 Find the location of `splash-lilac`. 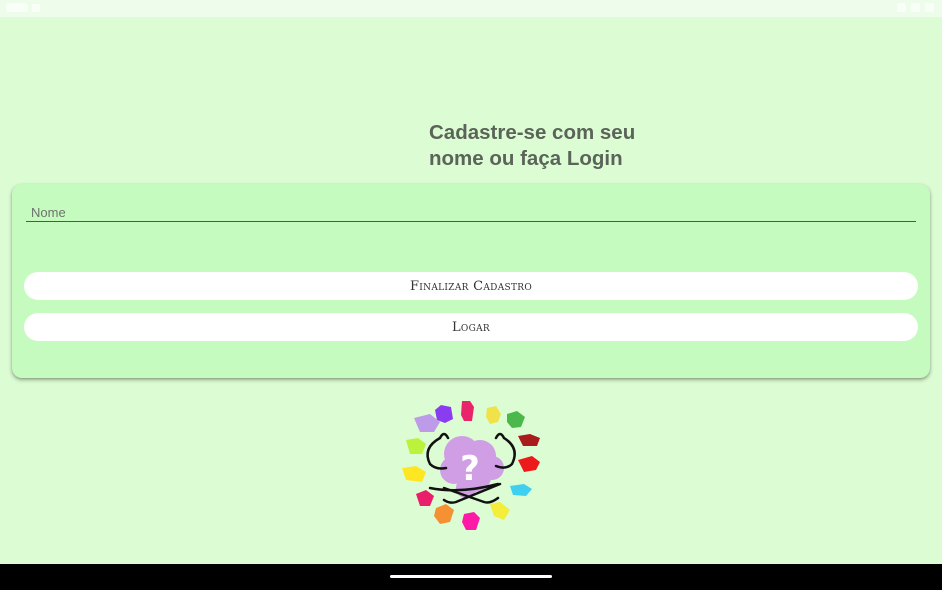

splash-lilac is located at coordinates (427, 423).